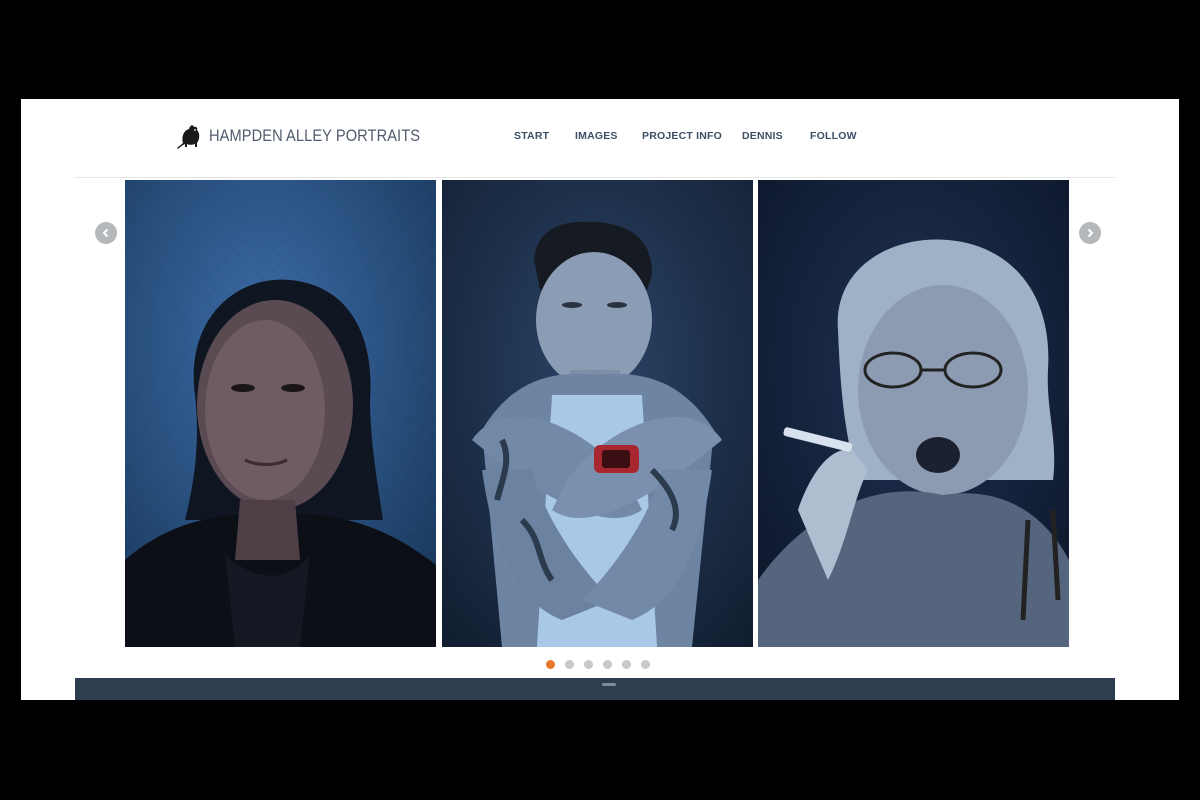 The image size is (1200, 800). What do you see at coordinates (188, 137) in the screenshot?
I see `rat-icon` at bounding box center [188, 137].